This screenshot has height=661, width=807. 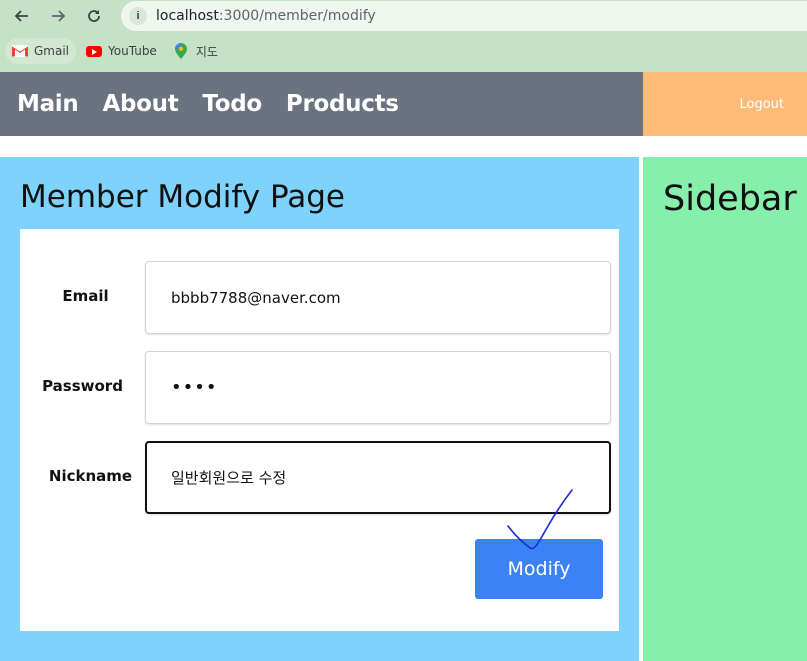 I want to click on bookmark-label: 지도, so click(x=206, y=51).